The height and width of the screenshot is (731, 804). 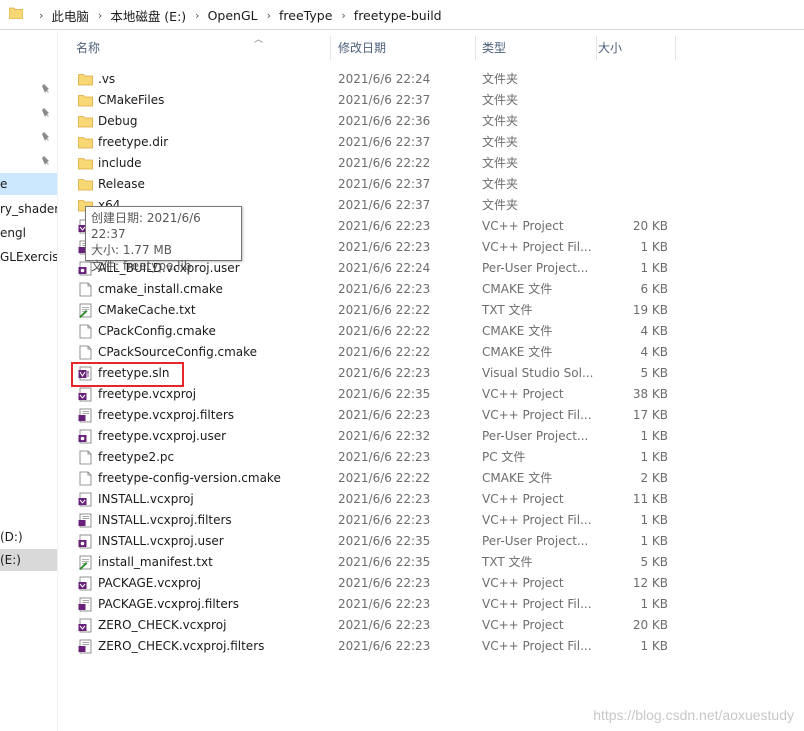 What do you see at coordinates (221, 15) in the screenshot?
I see `breadcrumb-item: › OpenGL` at bounding box center [221, 15].